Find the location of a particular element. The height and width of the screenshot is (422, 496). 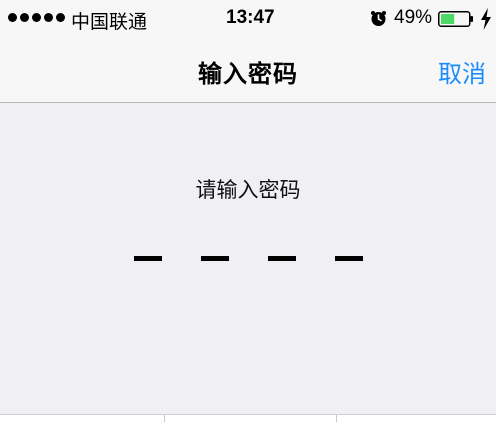

battery-icon is located at coordinates (455, 19).